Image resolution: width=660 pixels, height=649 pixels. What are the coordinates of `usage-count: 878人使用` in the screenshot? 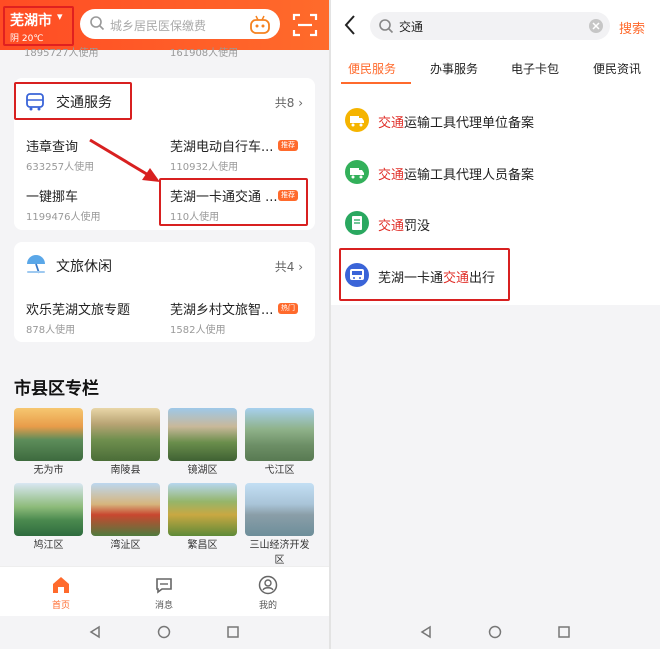 It's located at (51, 330).